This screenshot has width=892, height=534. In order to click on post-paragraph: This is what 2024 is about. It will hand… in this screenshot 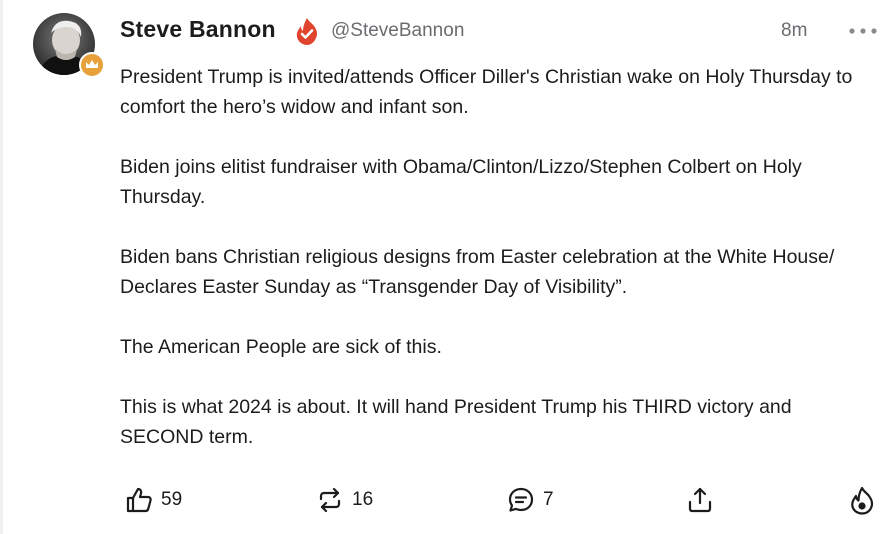, I will do `click(456, 422)`.